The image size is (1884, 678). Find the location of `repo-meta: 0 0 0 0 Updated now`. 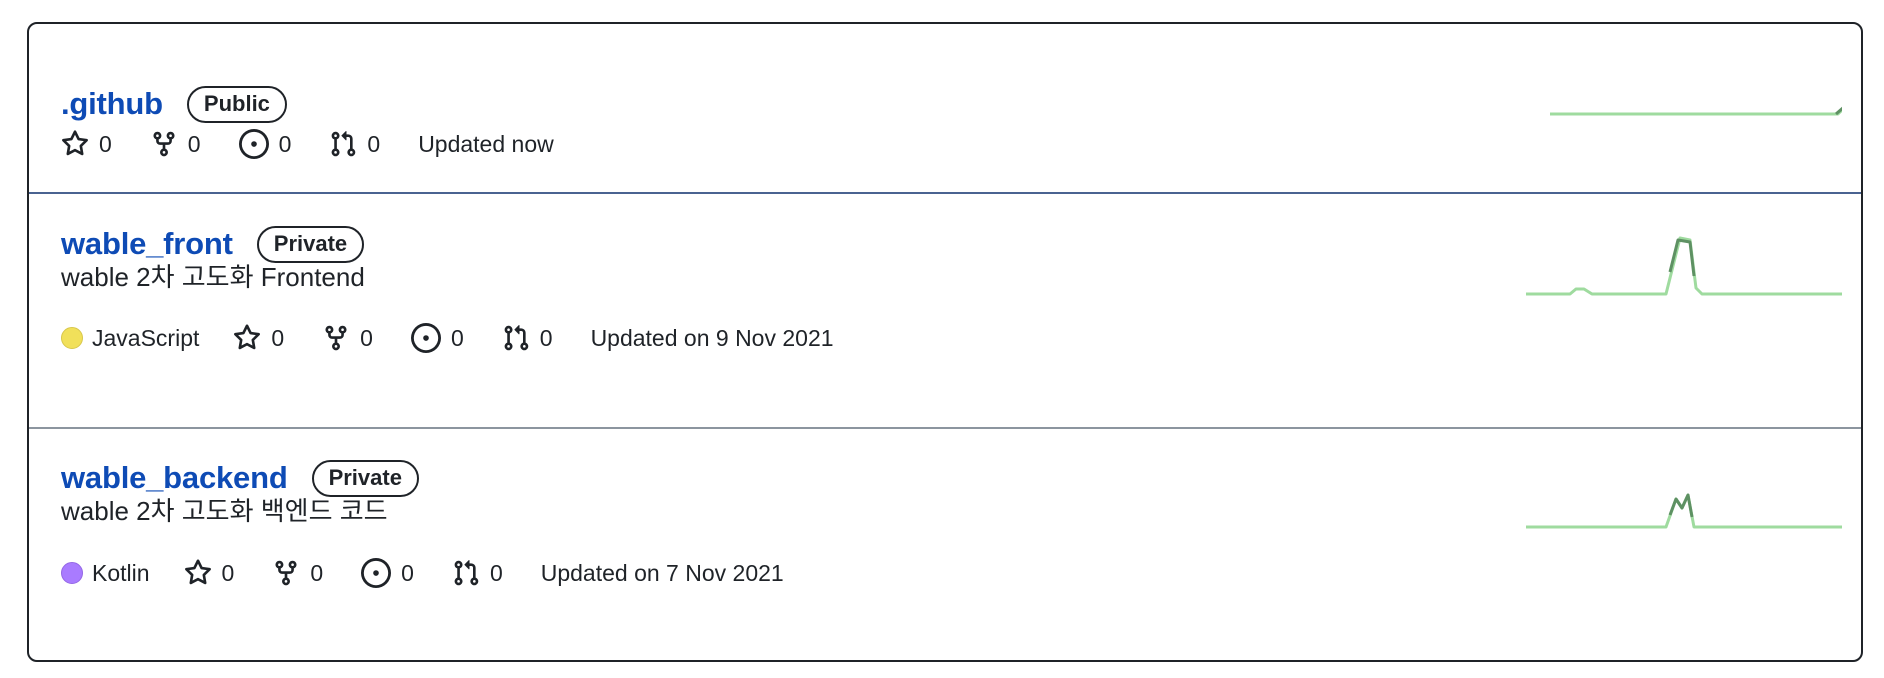

repo-meta: 0 0 0 0 Updated now is located at coordinates (326, 144).